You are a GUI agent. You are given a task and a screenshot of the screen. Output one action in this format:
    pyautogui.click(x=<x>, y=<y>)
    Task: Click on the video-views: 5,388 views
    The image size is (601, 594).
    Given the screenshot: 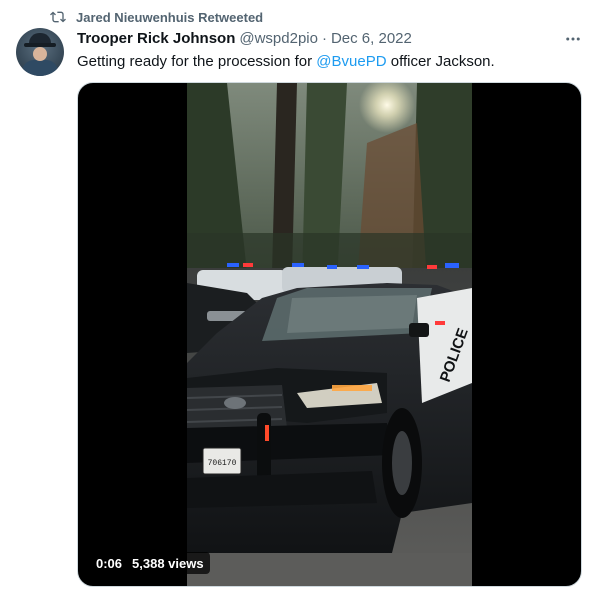 What is the action you would take?
    pyautogui.click(x=168, y=563)
    